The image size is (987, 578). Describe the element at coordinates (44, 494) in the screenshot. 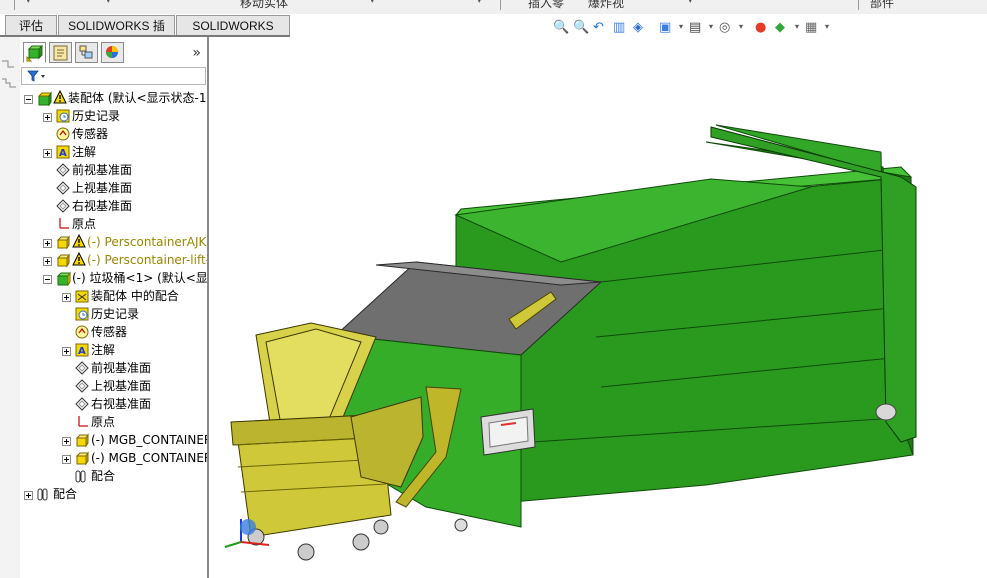

I see `mate-icon` at that location.